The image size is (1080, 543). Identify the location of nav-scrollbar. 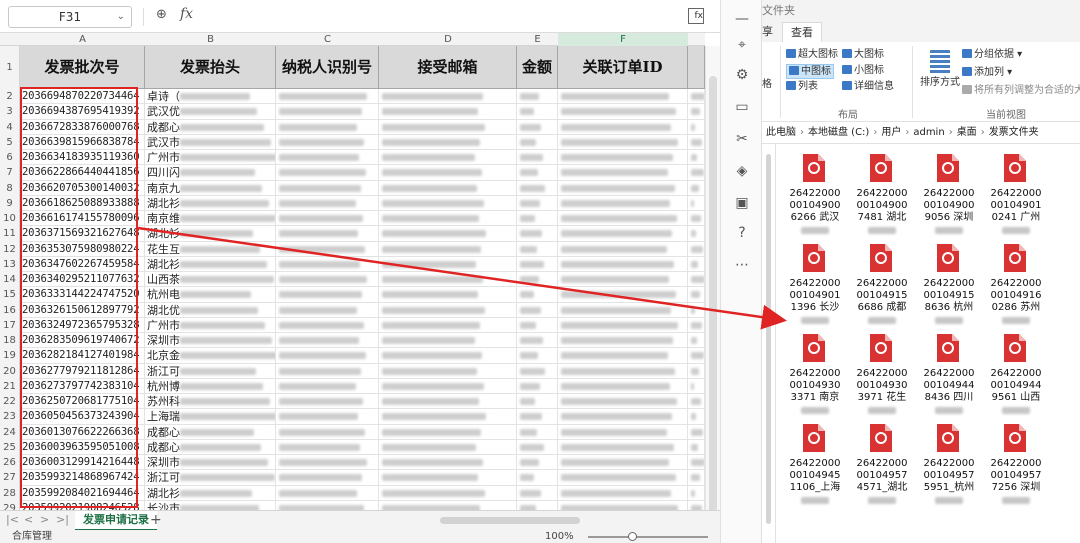
(768, 339).